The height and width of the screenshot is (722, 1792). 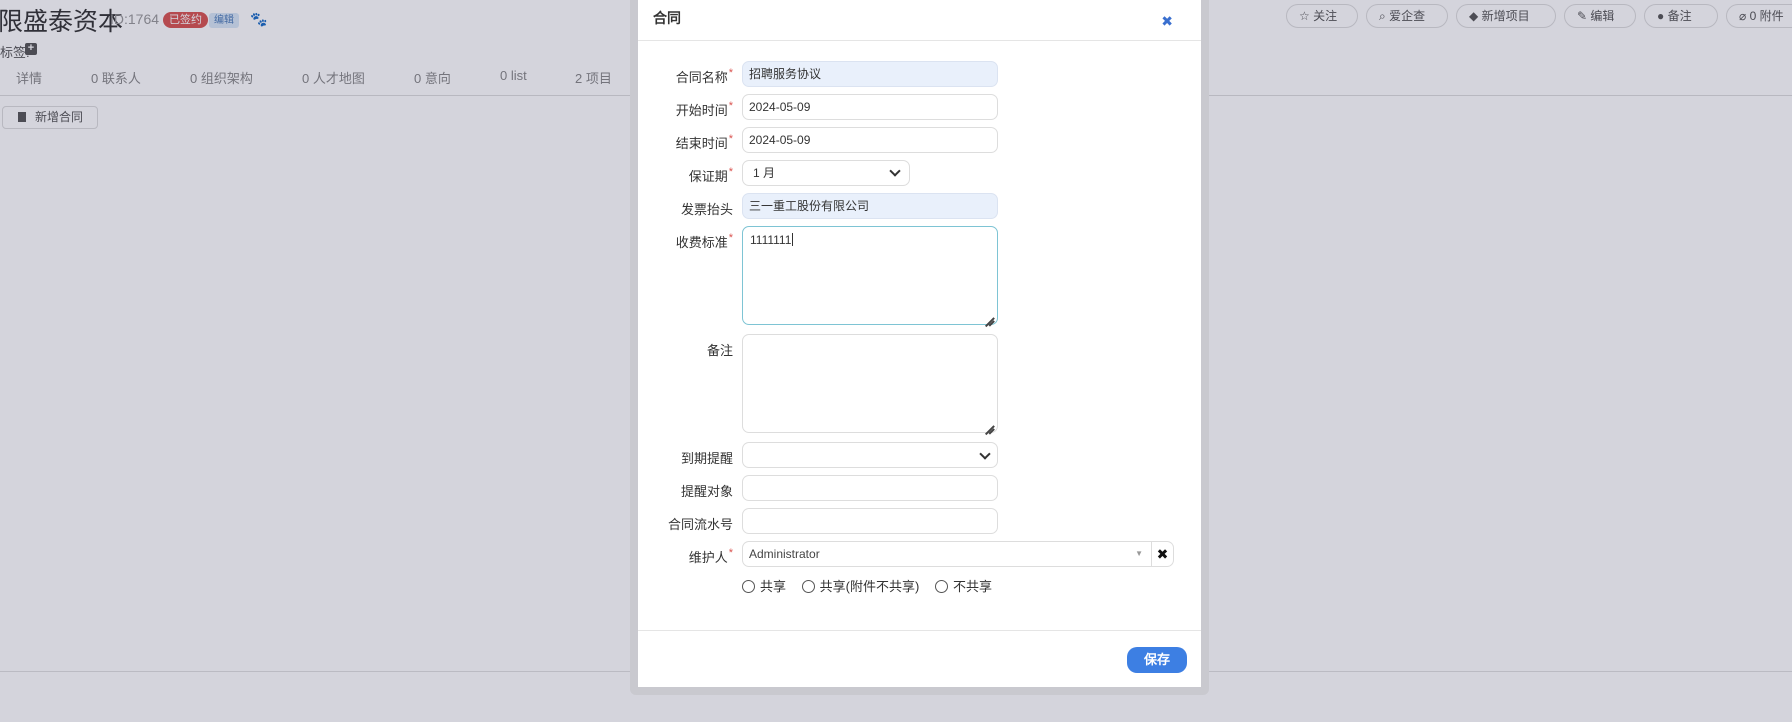 I want to click on share-option: 共享, so click(x=764, y=585).